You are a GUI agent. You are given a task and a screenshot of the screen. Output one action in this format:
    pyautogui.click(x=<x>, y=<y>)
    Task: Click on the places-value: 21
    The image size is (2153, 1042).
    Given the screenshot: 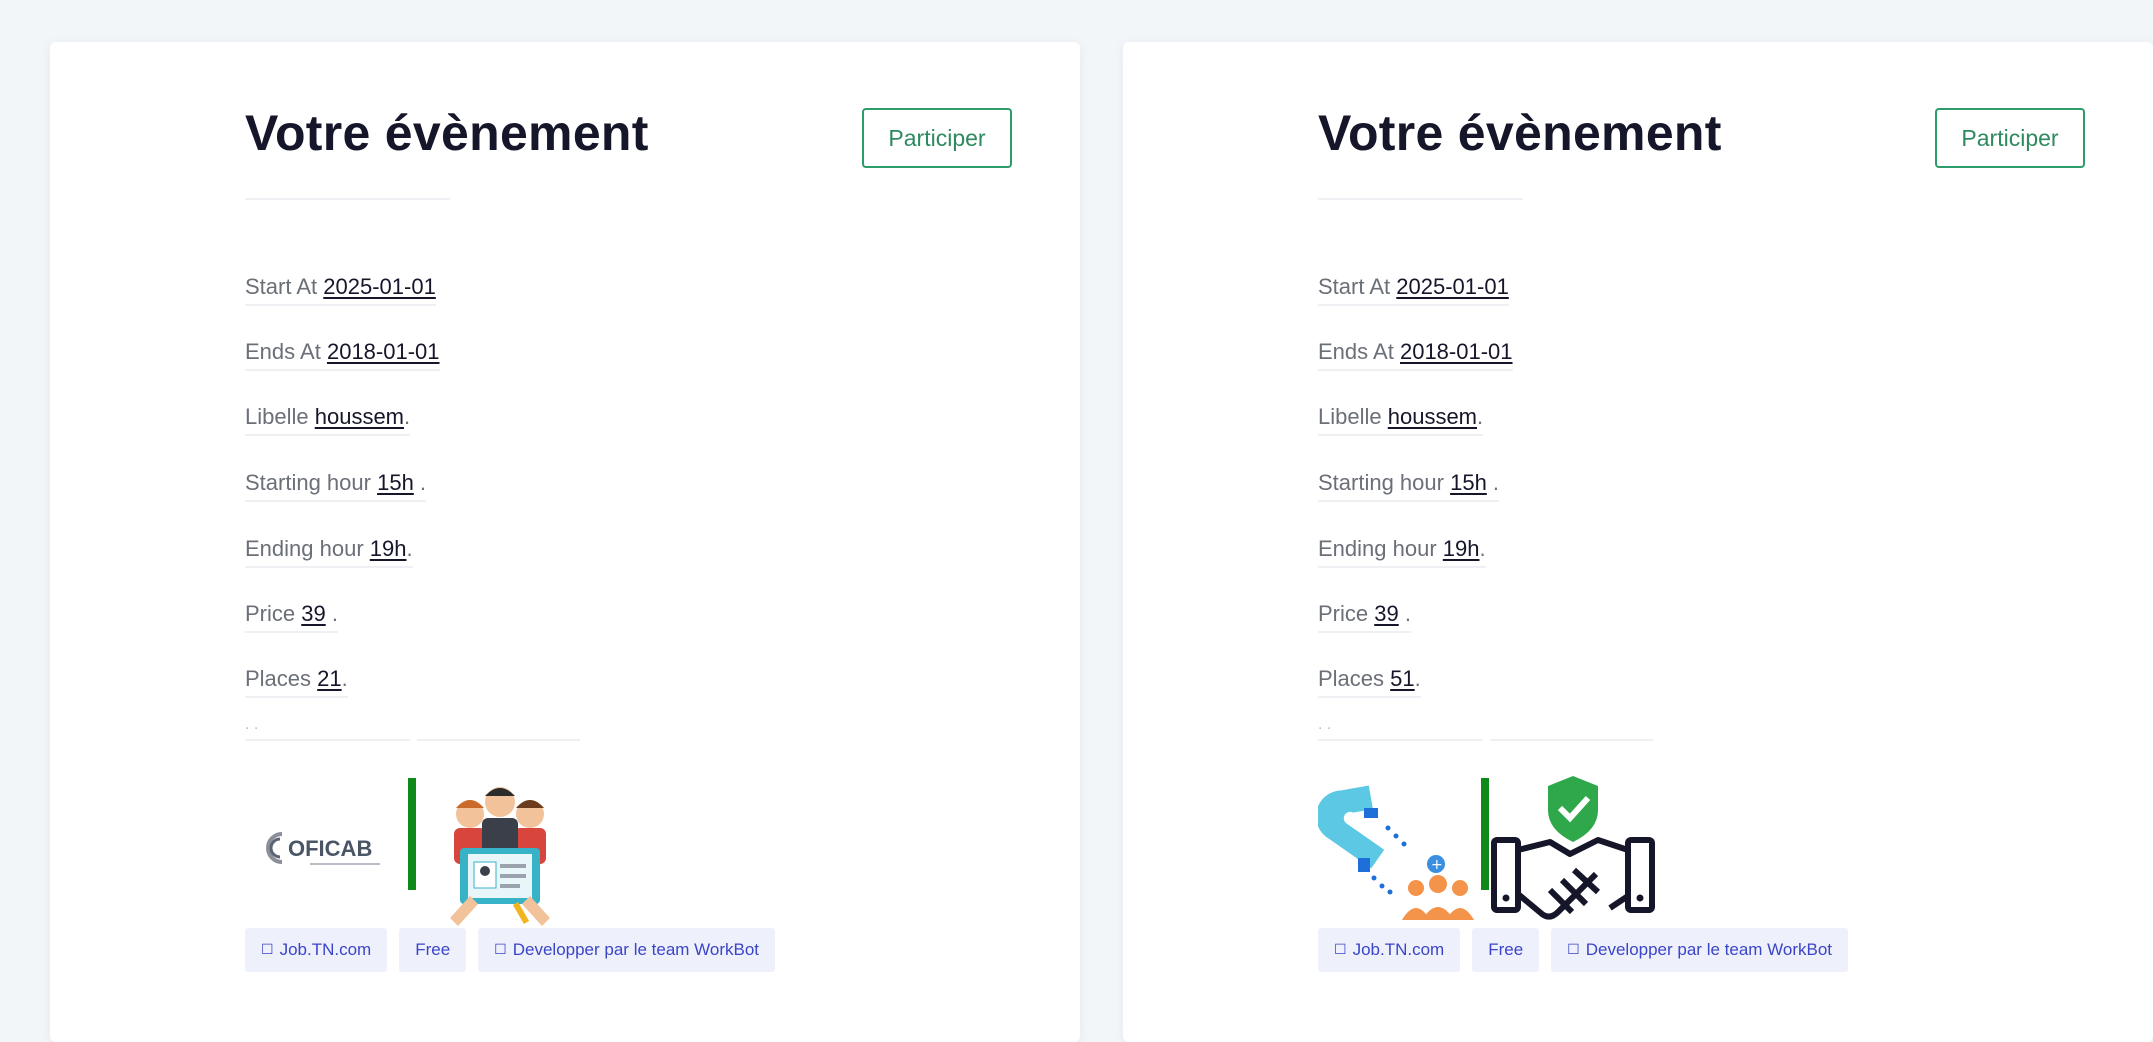 What is the action you would take?
    pyautogui.click(x=329, y=678)
    